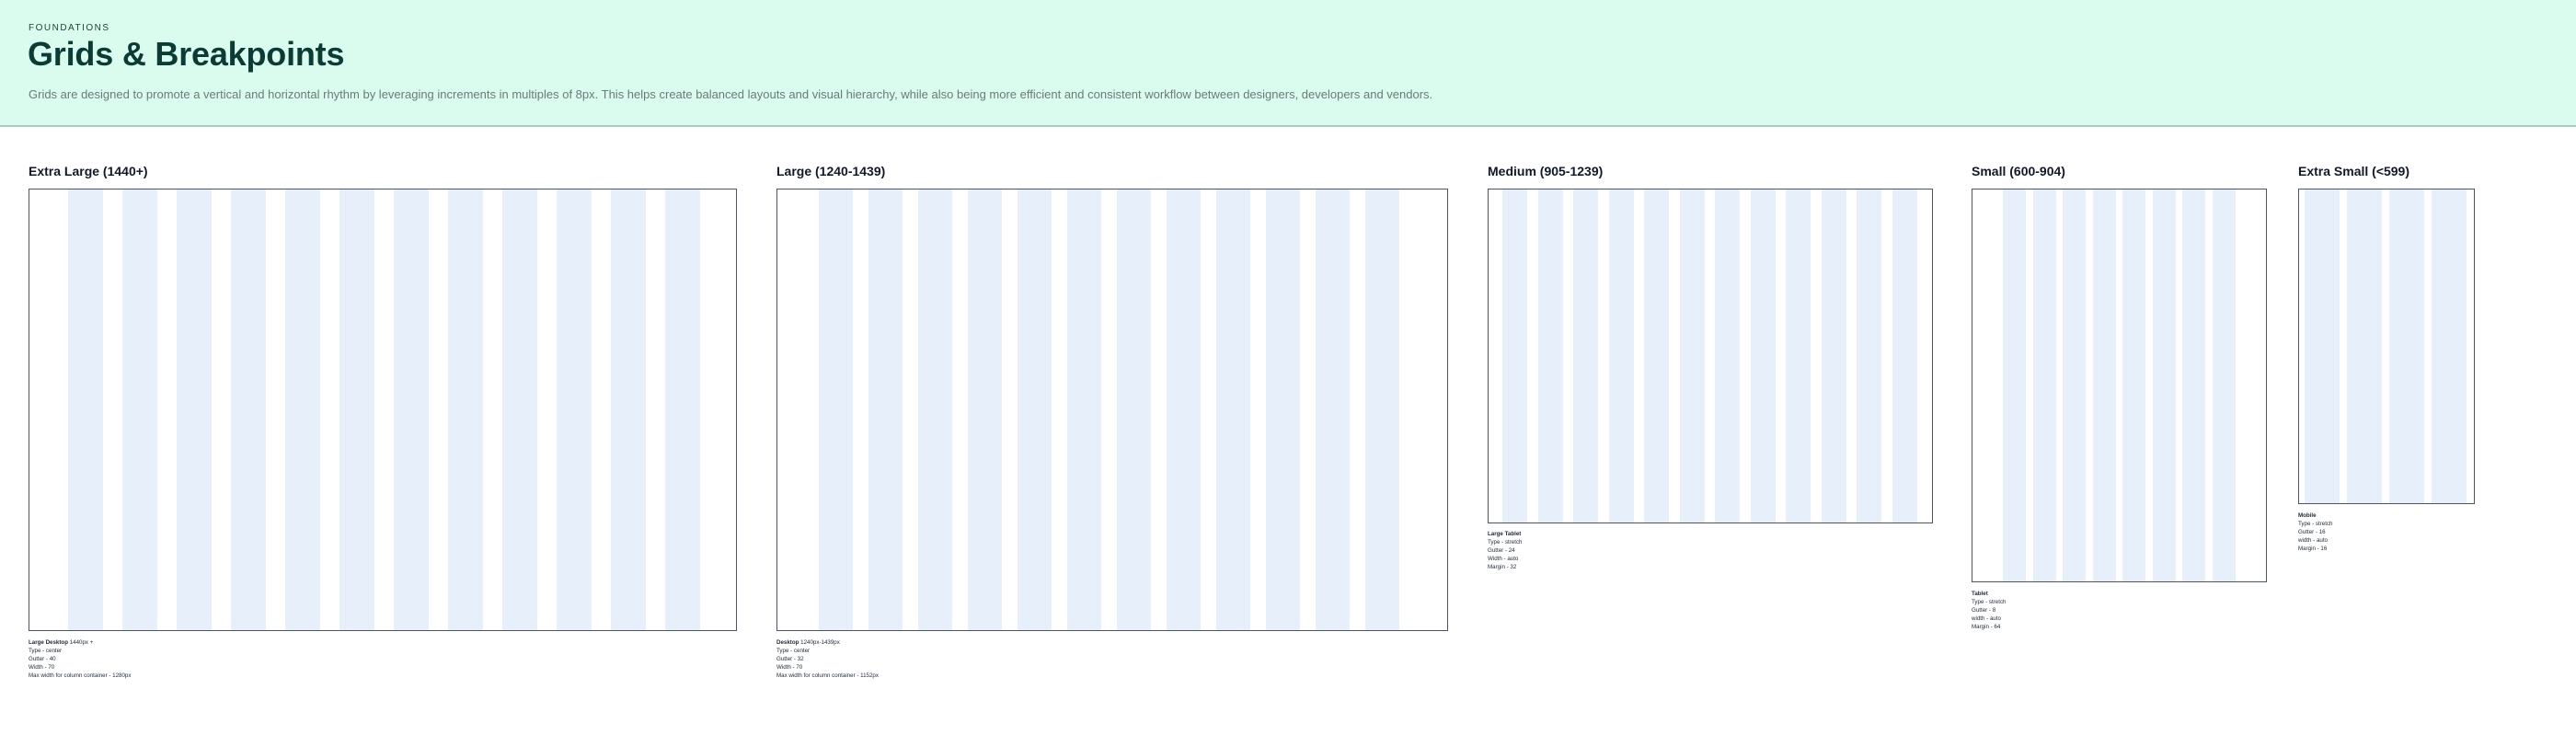  I want to click on eyebrow-label: FOUNDATIONS, so click(69, 28).